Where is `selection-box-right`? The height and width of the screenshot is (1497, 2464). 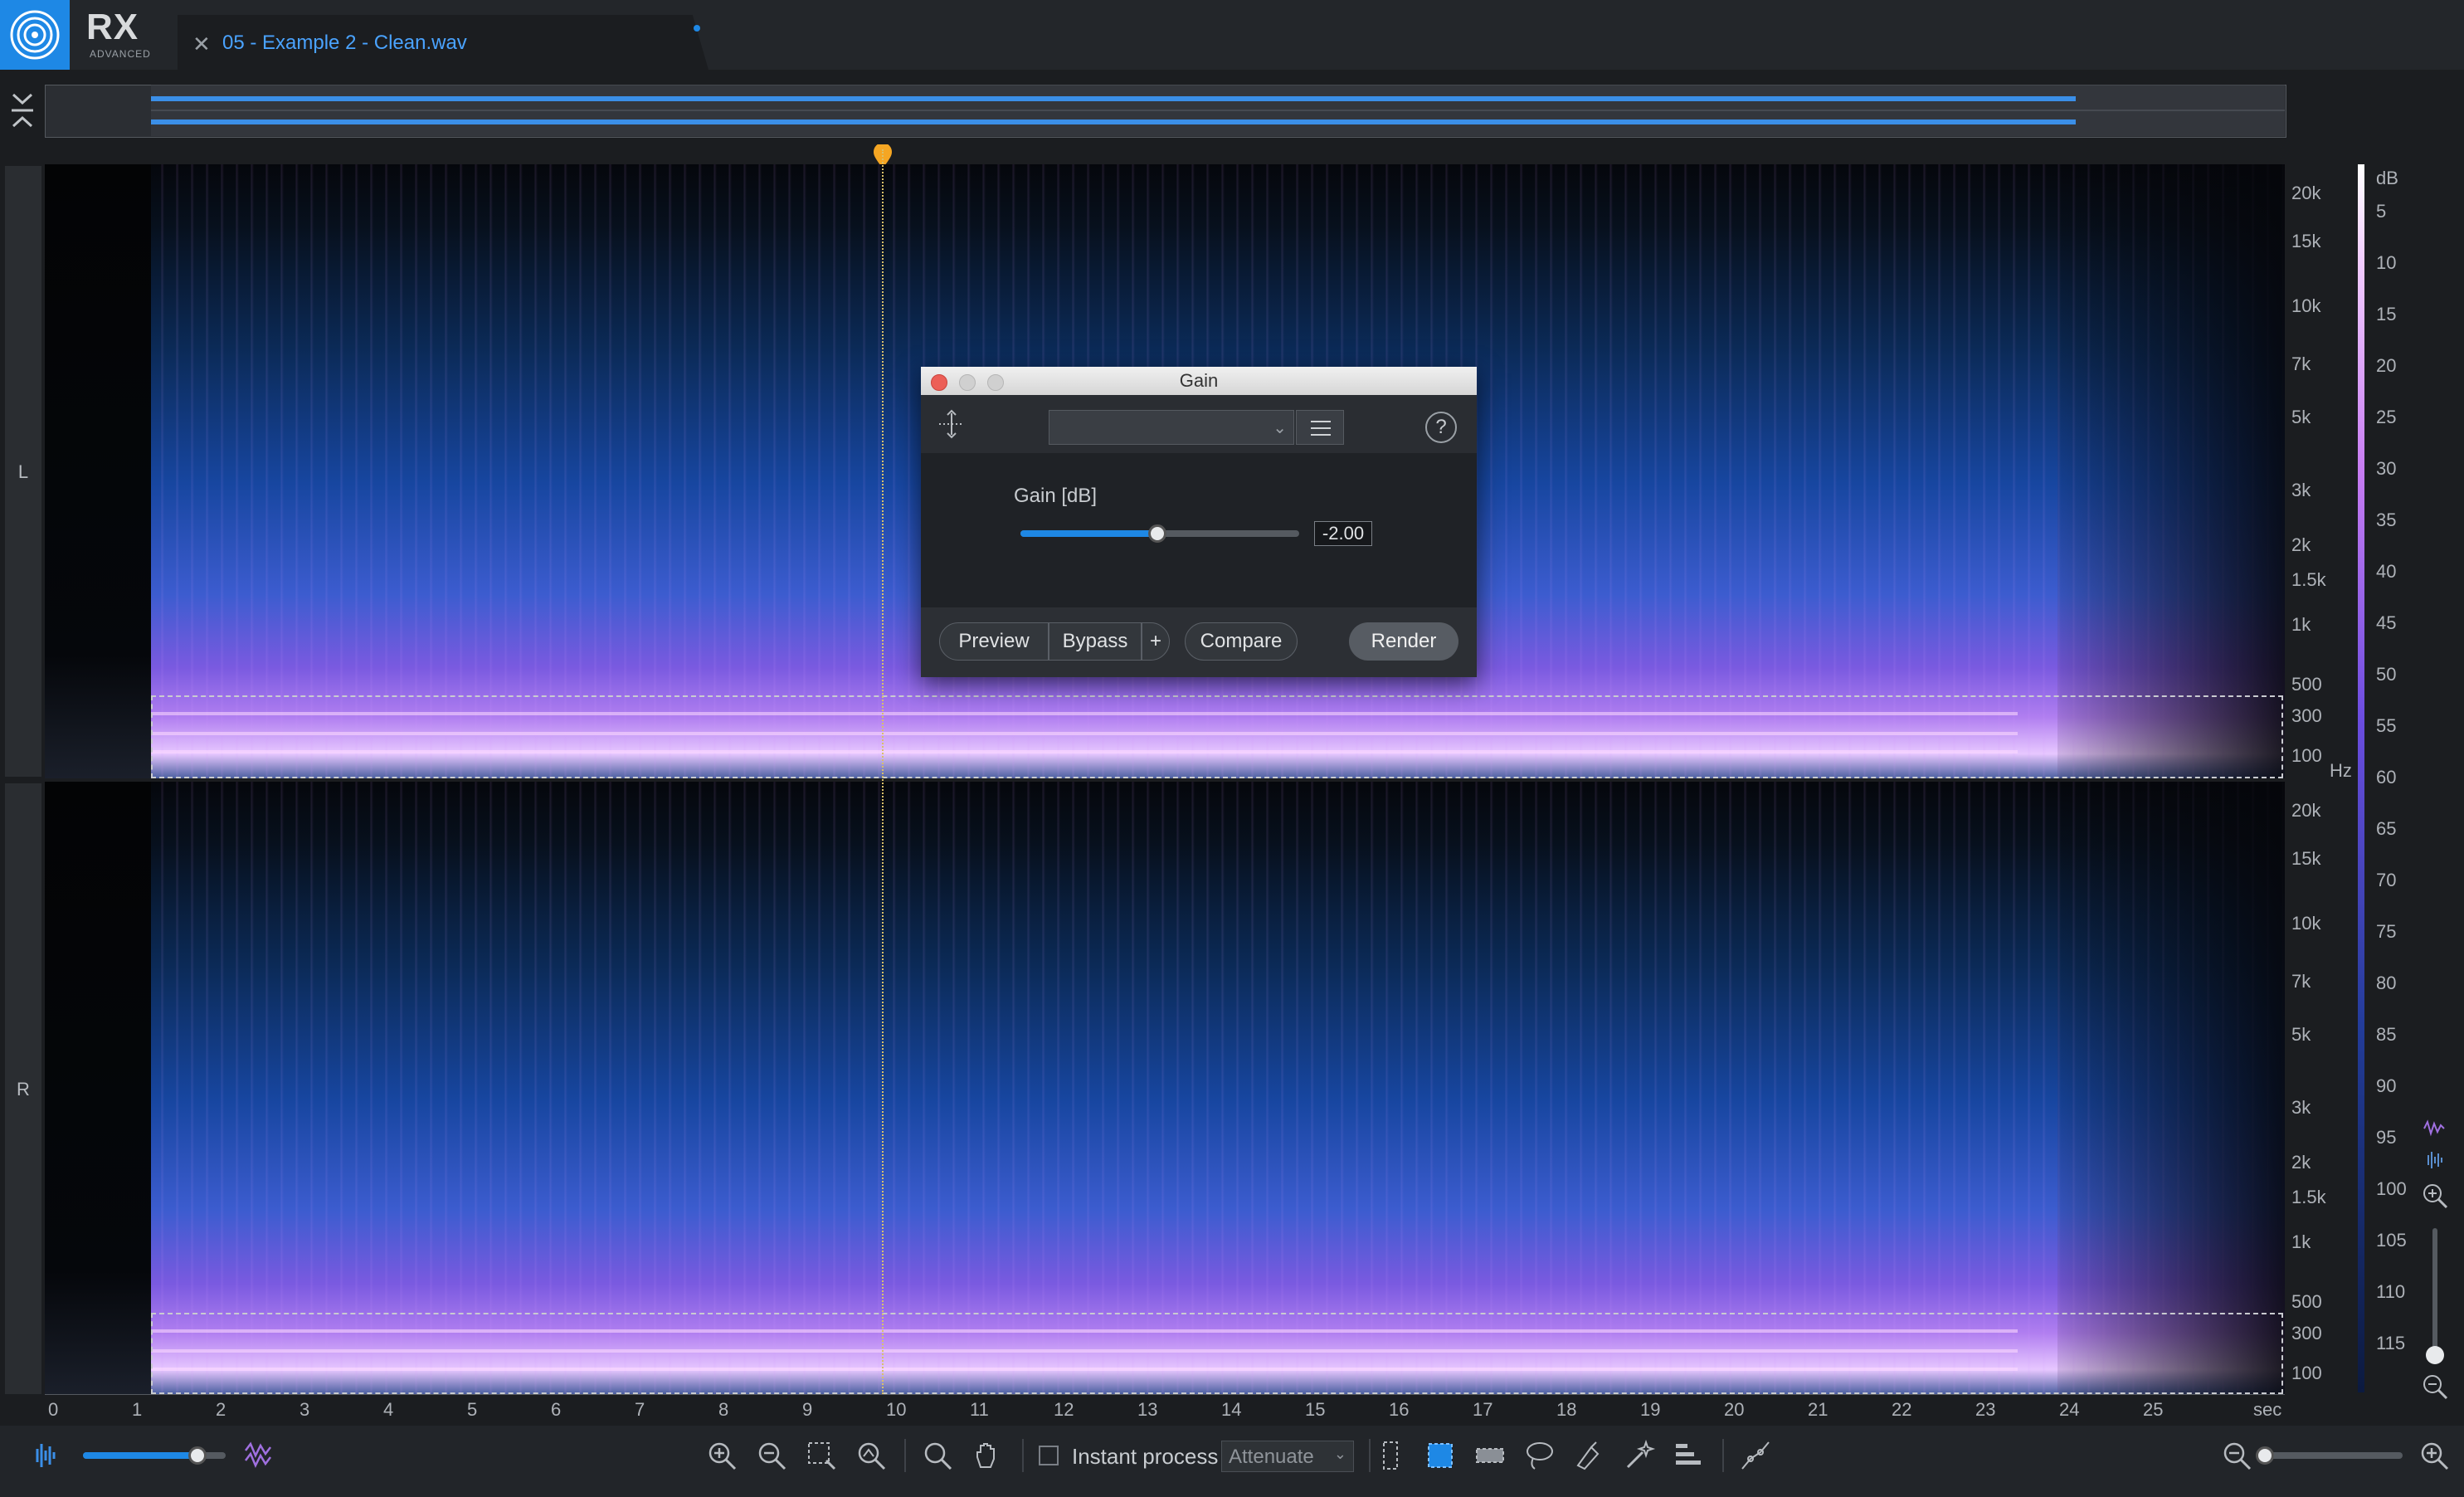
selection-box-right is located at coordinates (1217, 1353).